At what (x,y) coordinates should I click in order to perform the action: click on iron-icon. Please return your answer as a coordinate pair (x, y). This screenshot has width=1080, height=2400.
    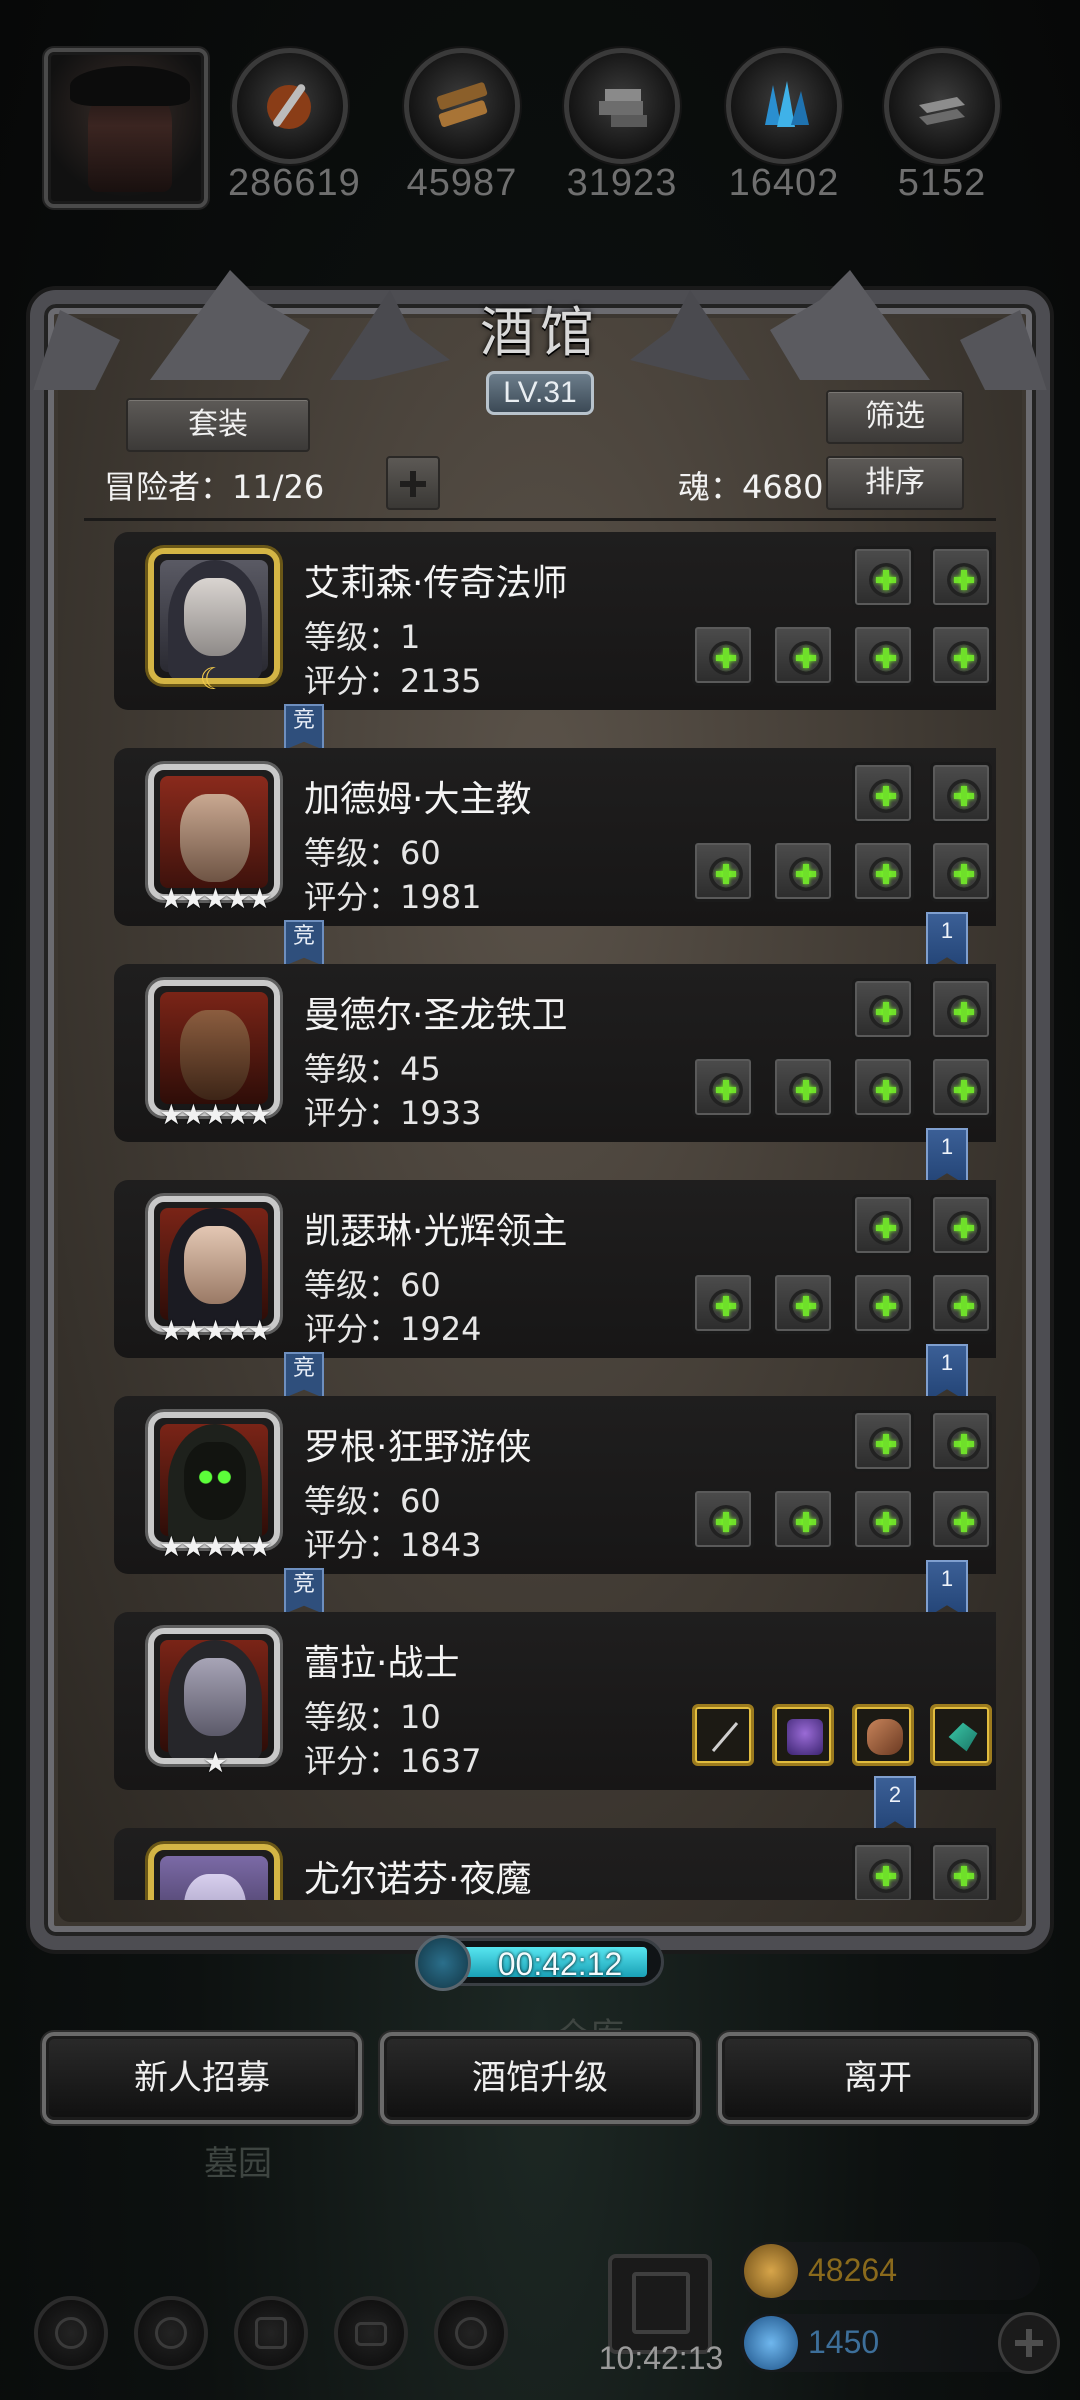
    Looking at the image, I should click on (942, 106).